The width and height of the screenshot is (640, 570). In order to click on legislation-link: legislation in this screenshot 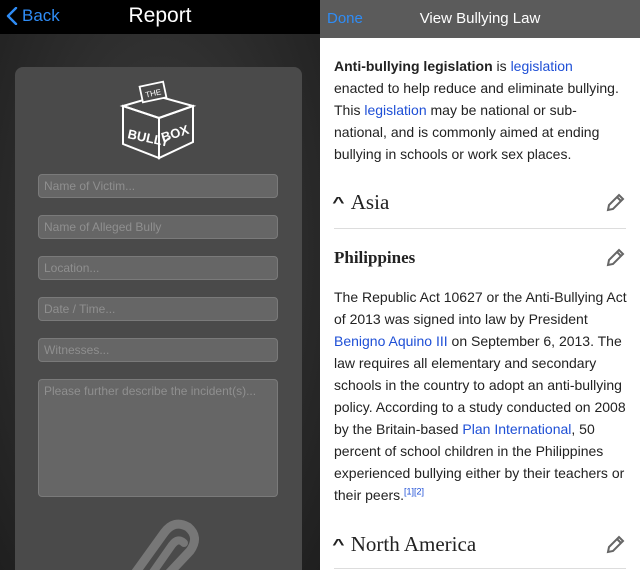, I will do `click(542, 66)`.